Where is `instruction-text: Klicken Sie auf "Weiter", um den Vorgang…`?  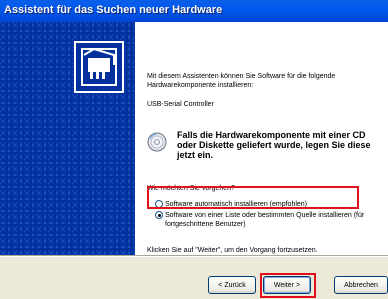
instruction-text: Klicken Sie auf "Weiter", um den Vorgang… is located at coordinates (232, 250).